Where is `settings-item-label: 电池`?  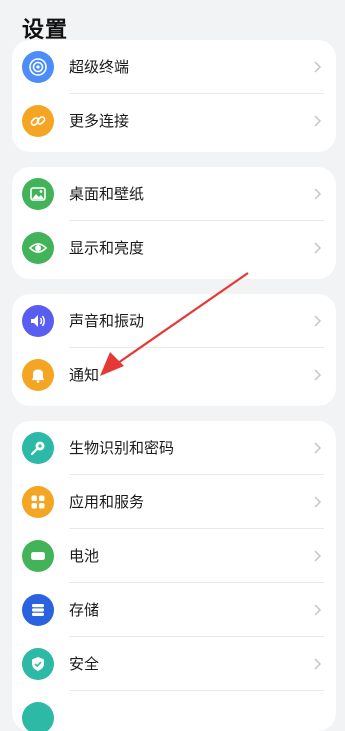
settings-item-label: 电池 is located at coordinates (84, 556).